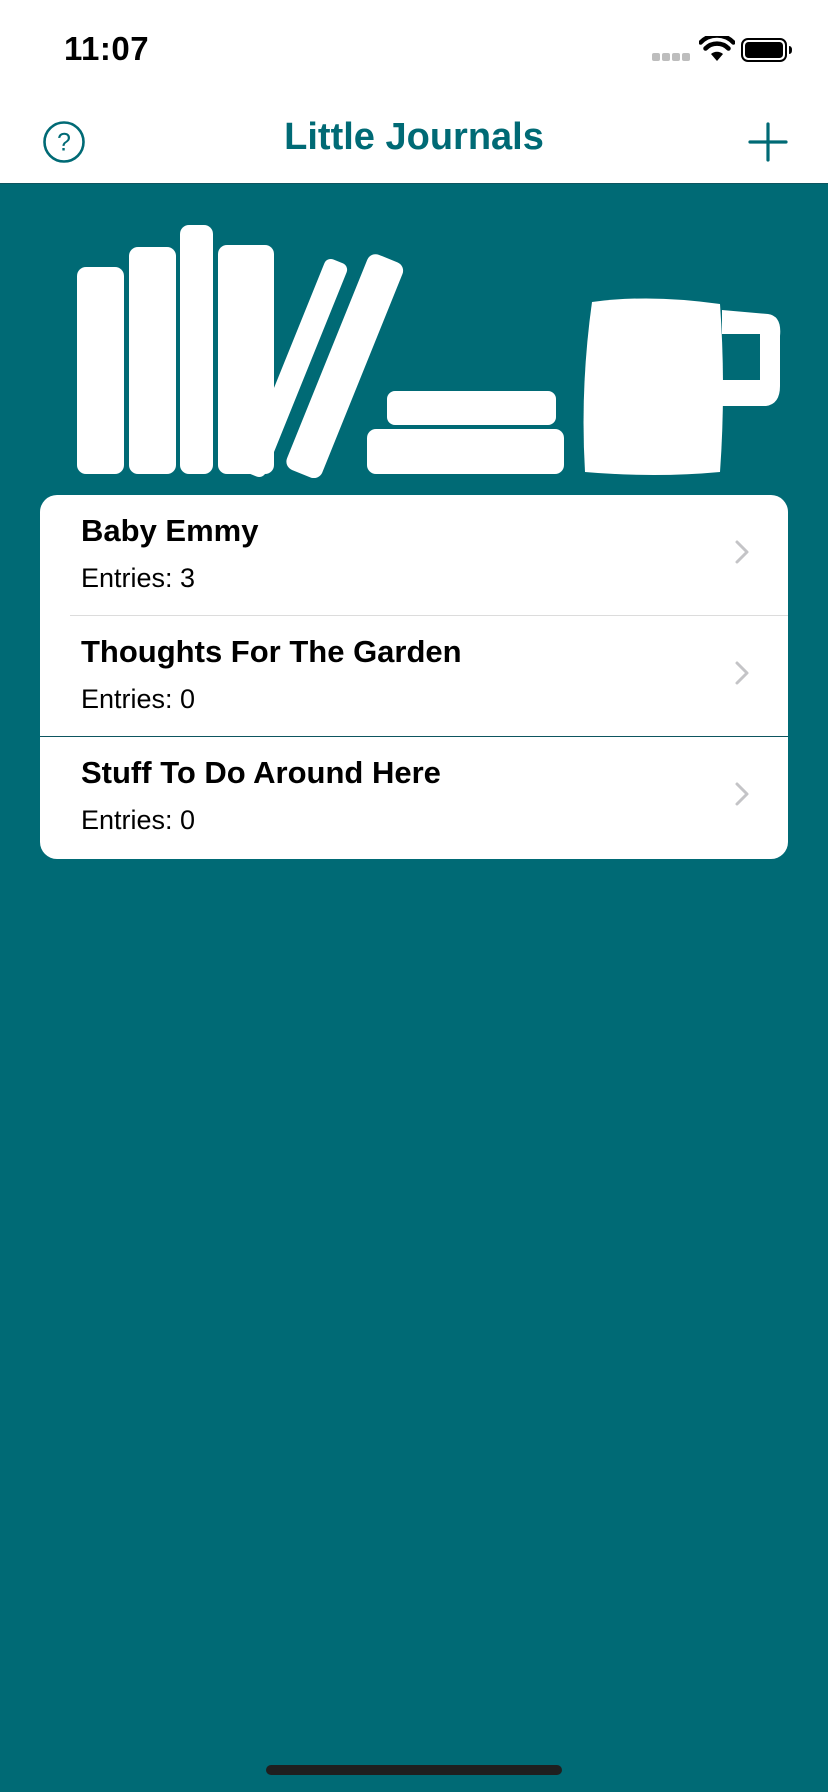  I want to click on plus-icon, so click(768, 142).